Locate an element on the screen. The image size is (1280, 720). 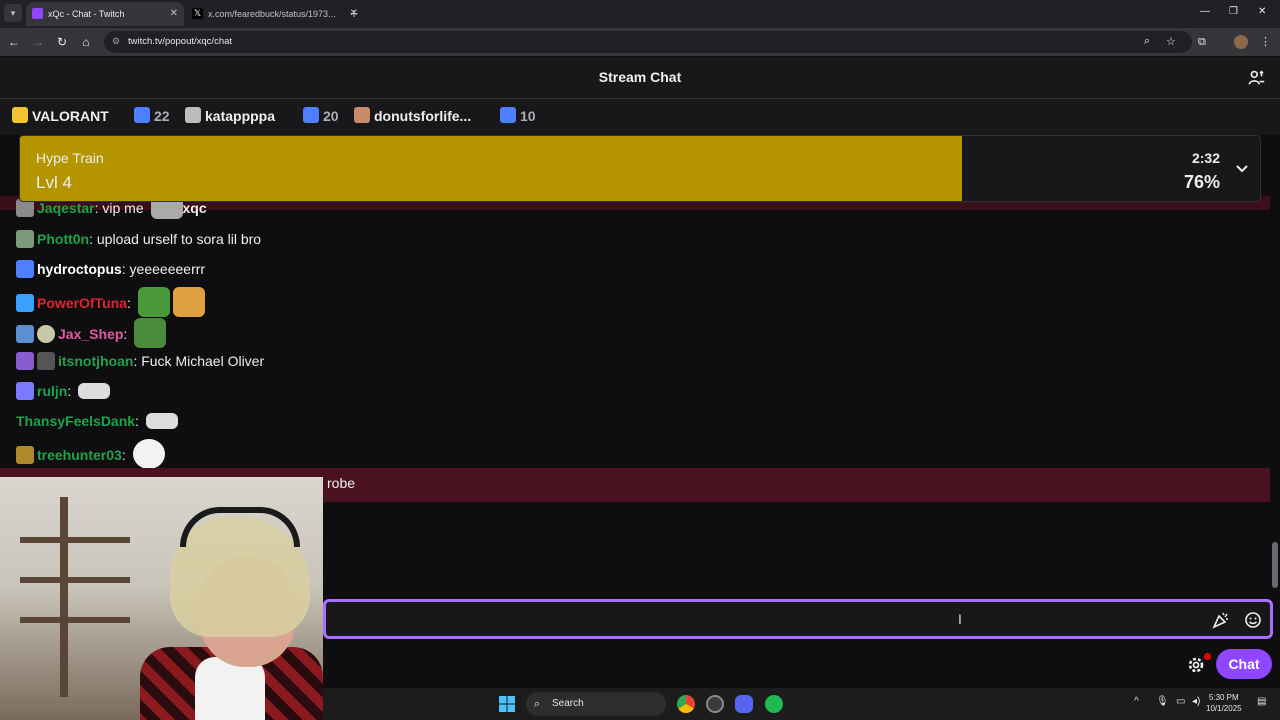
network-icon: ▭ is located at coordinates (1180, 701).